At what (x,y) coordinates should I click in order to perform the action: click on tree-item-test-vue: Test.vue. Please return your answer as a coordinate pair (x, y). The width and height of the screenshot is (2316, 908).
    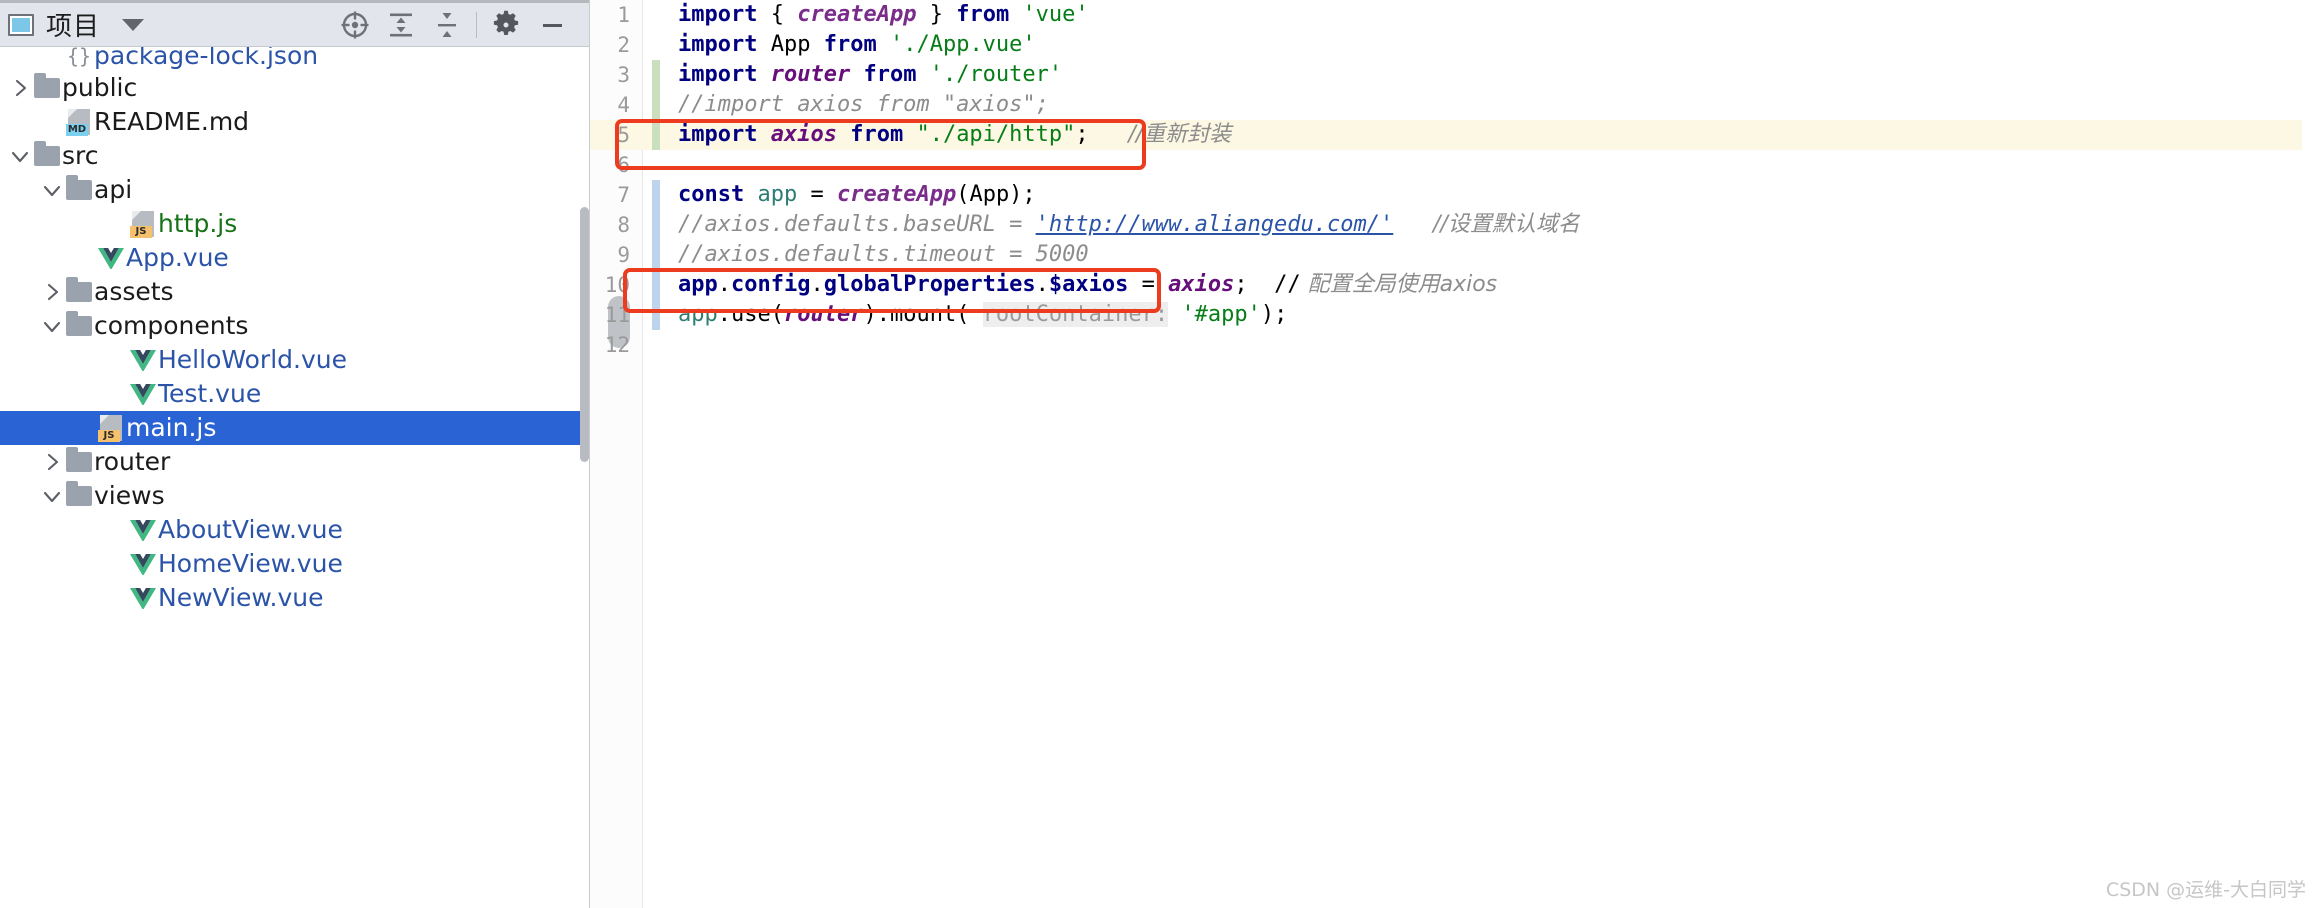
    Looking at the image, I should click on (294, 394).